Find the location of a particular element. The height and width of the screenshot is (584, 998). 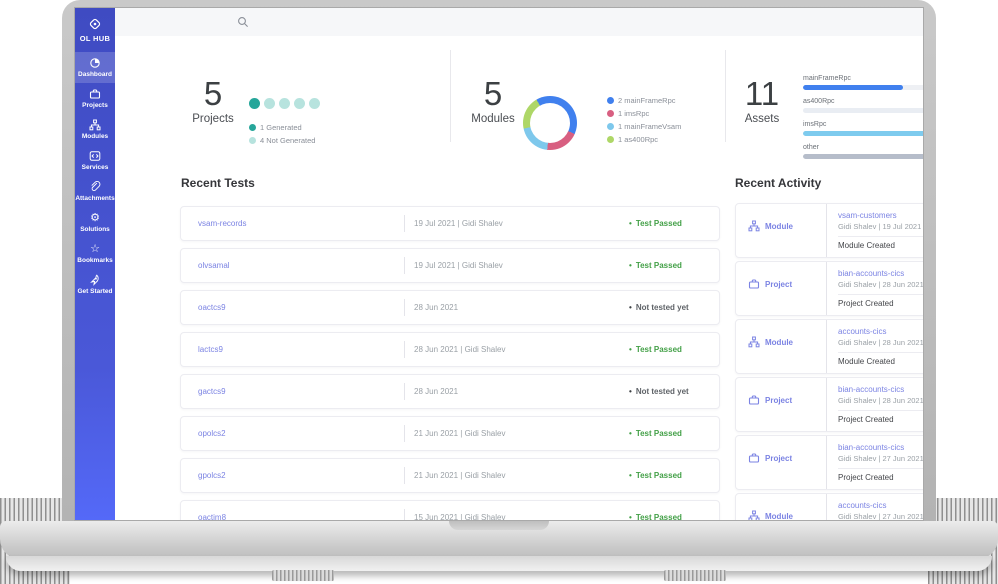

test-name-link: opolcs2 is located at coordinates (212, 433).